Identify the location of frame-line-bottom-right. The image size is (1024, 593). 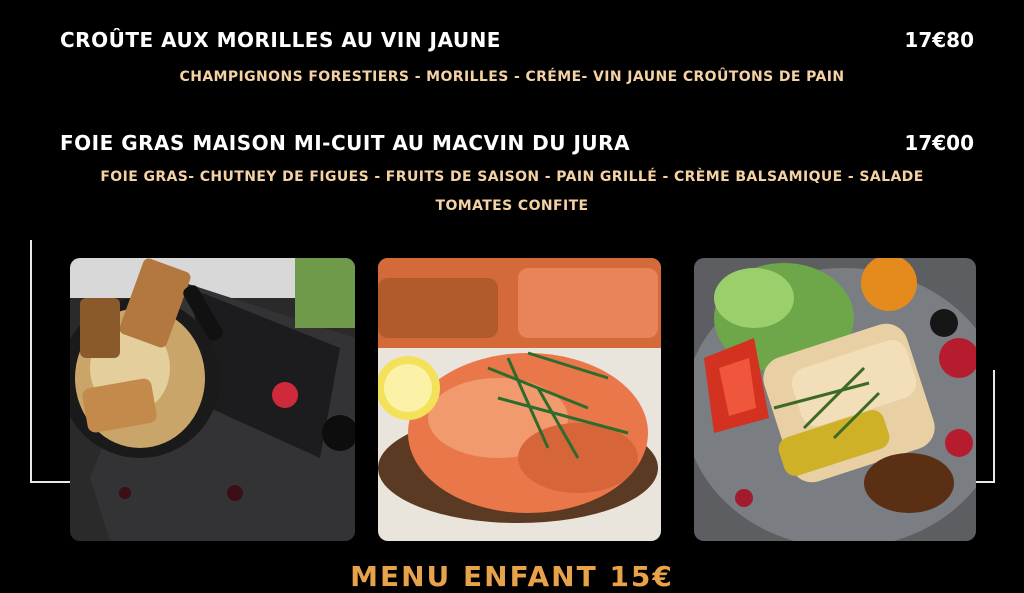
(985, 482).